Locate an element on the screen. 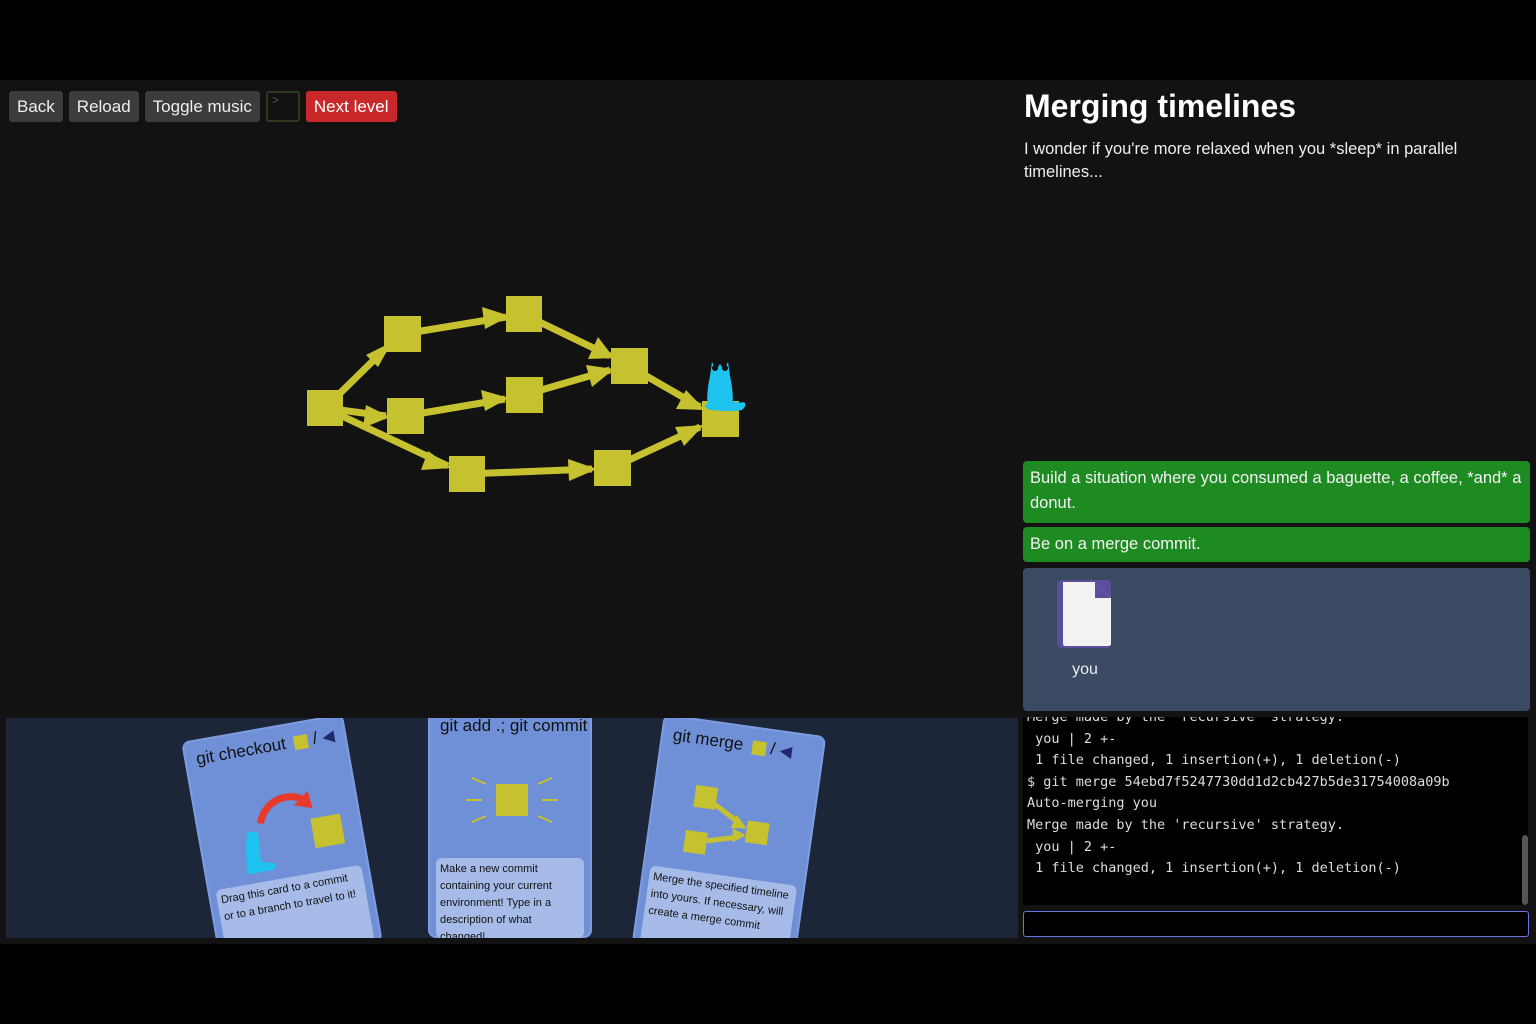 Image resolution: width=1536 pixels, height=1024 pixels. file-label: you is located at coordinates (1085, 669).